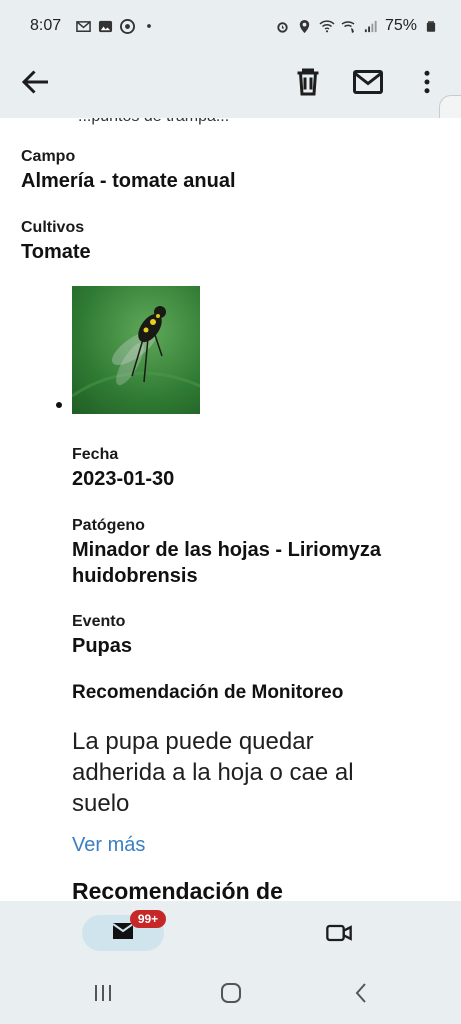 Image resolution: width=461 pixels, height=1024 pixels. What do you see at coordinates (339, 933) in the screenshot?
I see `video-icon` at bounding box center [339, 933].